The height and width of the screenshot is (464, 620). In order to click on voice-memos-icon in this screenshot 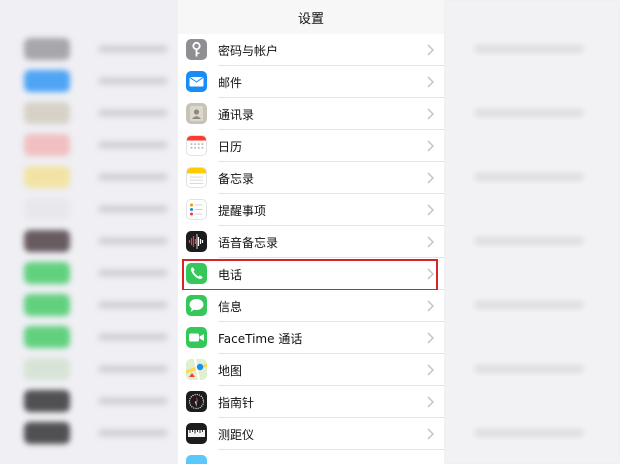, I will do `click(196, 241)`.